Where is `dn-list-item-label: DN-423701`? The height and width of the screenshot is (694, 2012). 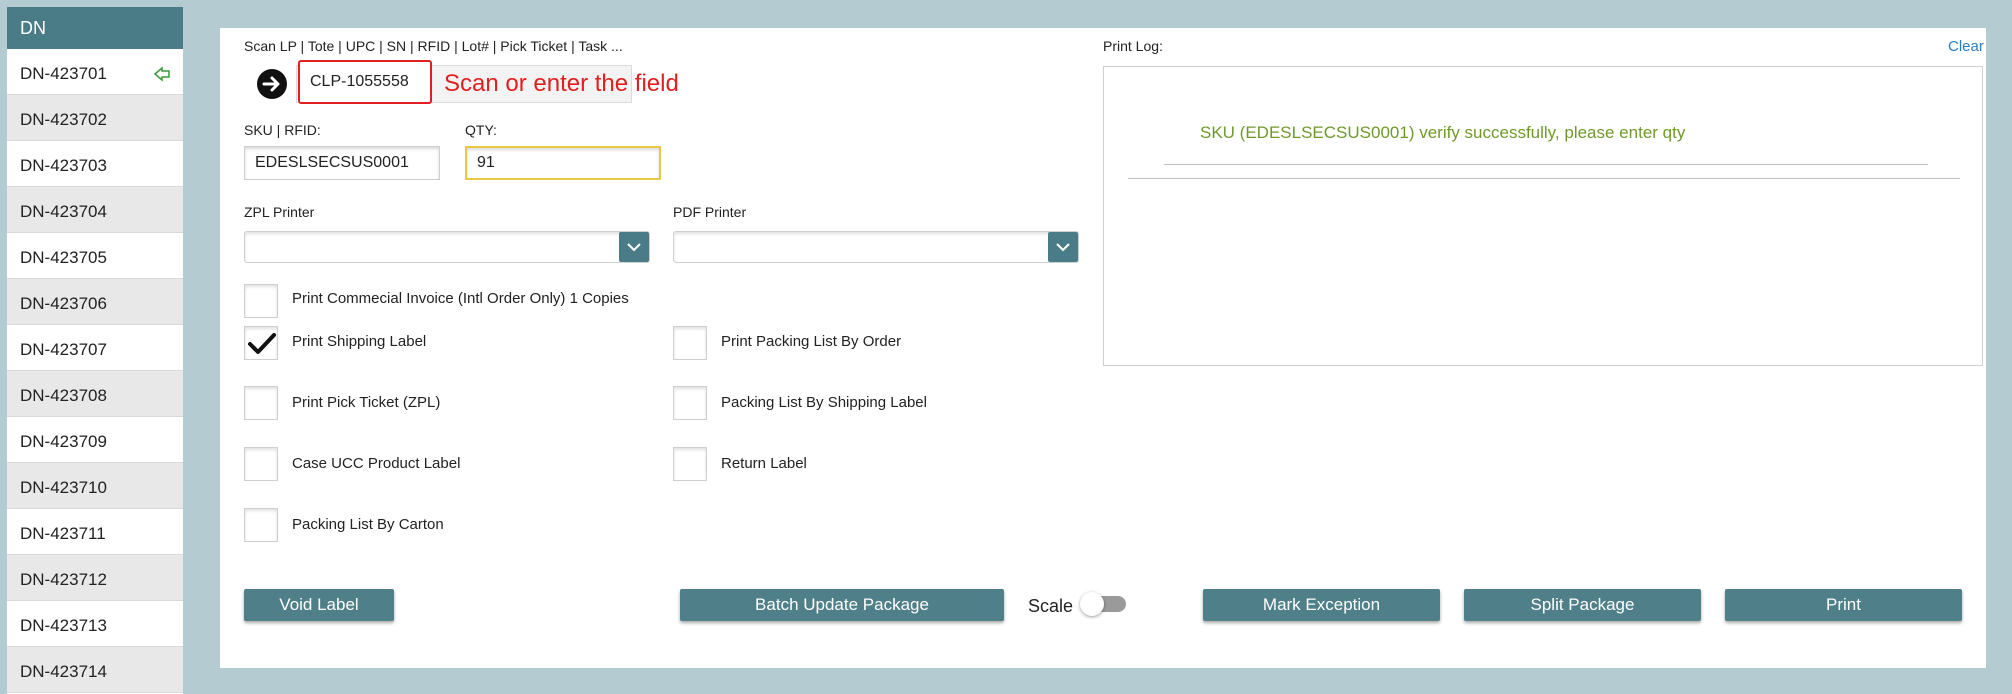
dn-list-item-label: DN-423701 is located at coordinates (63, 73).